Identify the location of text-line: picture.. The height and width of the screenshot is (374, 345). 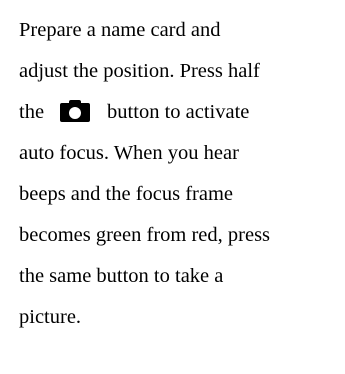
(50, 317).